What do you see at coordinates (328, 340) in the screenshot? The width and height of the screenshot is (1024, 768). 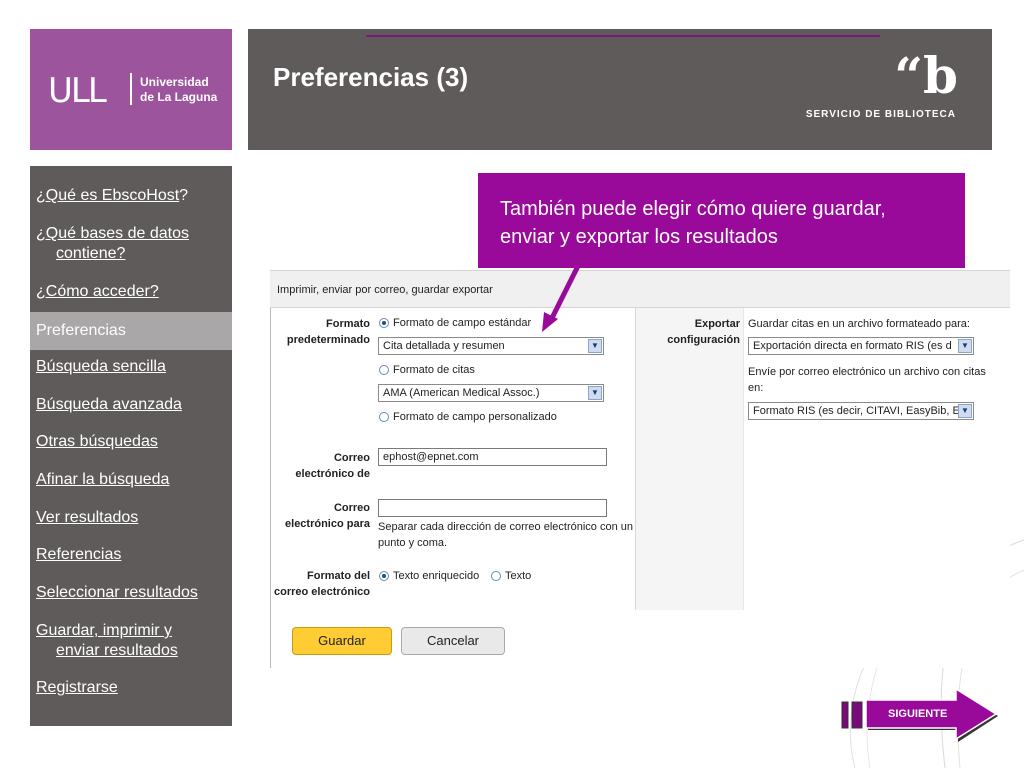 I see `default-format-label-line2: predeterminado` at bounding box center [328, 340].